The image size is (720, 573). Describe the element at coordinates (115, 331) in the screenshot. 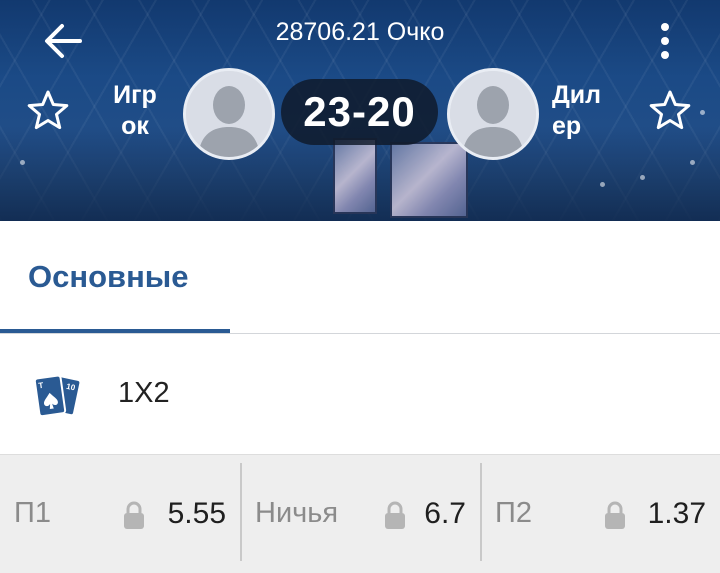

I see `tab-active-indicator` at that location.